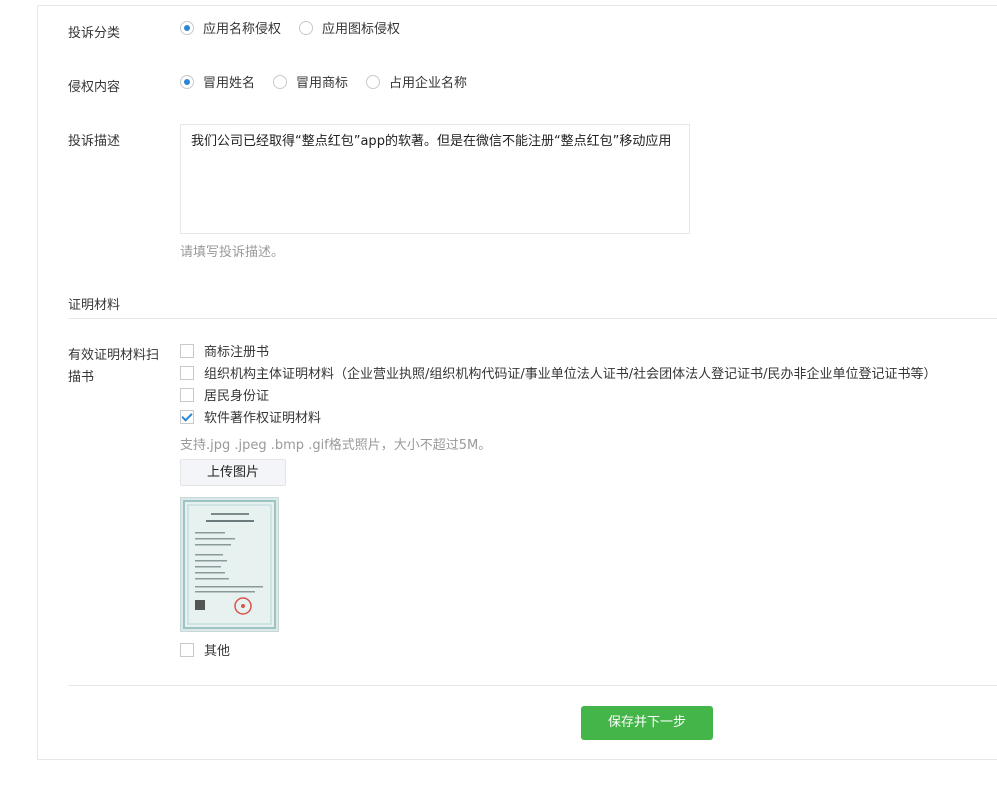  I want to click on footer-divider, so click(532, 685).